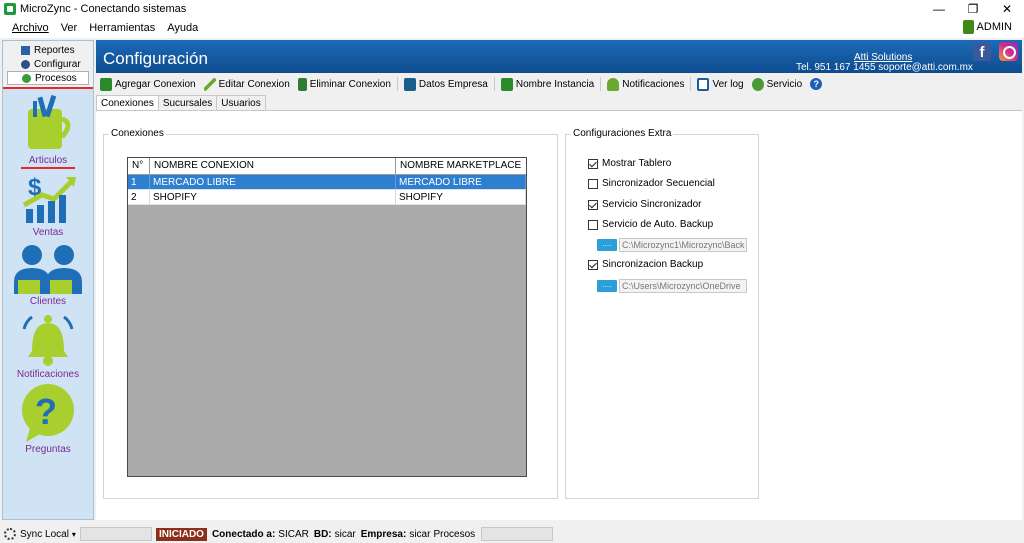  I want to click on conectado-label: Conectado a:, so click(243, 534).